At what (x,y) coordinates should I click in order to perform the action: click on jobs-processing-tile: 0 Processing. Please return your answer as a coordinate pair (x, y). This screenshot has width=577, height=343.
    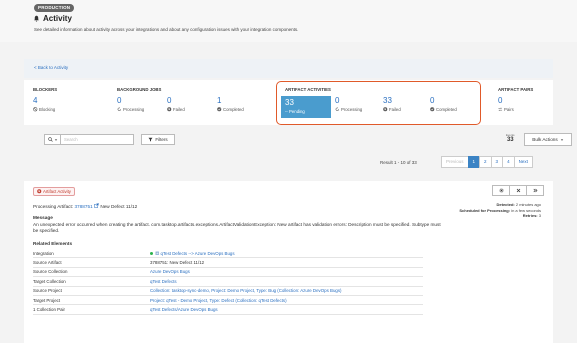
    Looking at the image, I should click on (142, 107).